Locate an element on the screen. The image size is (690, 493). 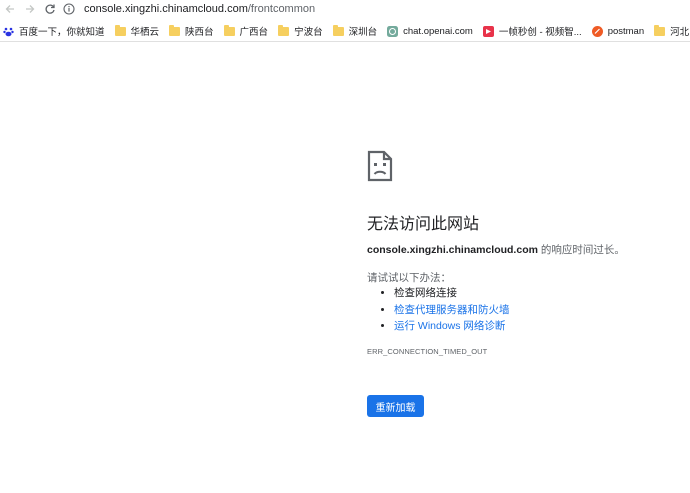
suggestion-list: 检查网络连接 检查代理服务器和防火墙 运行 Windows 网络诊断 is located at coordinates (438, 310).